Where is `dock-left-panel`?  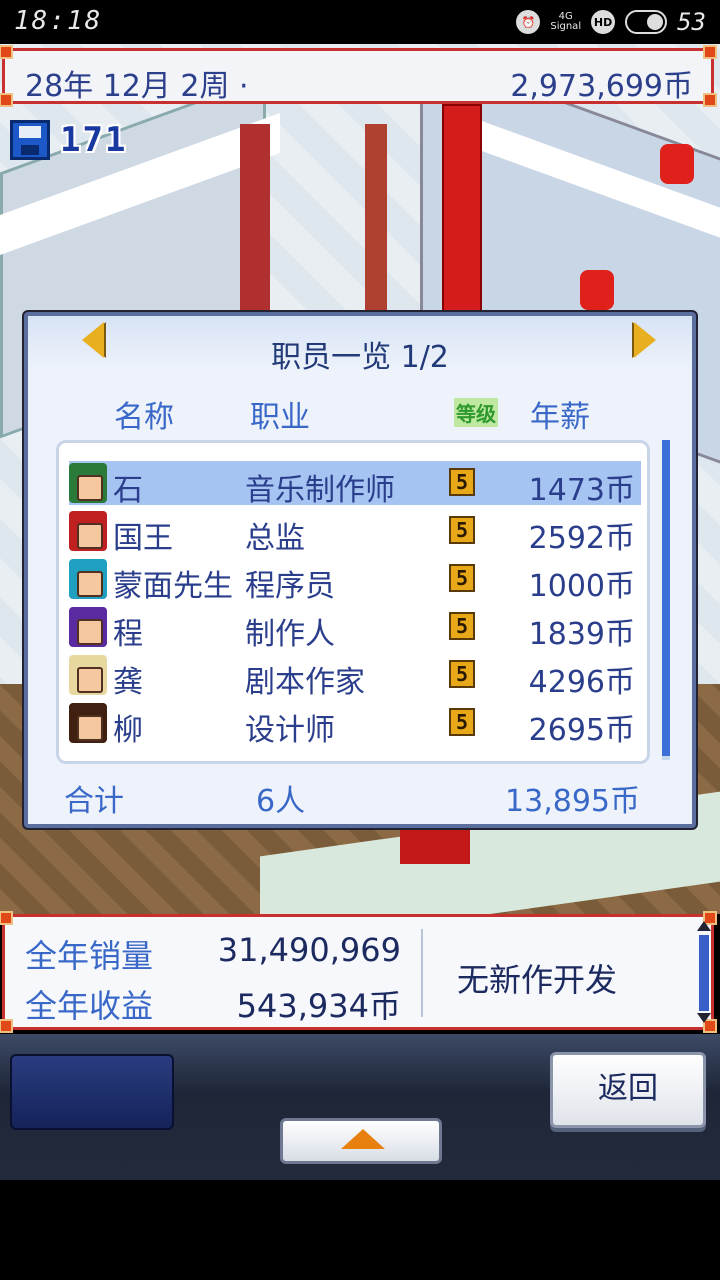 dock-left-panel is located at coordinates (92, 1092).